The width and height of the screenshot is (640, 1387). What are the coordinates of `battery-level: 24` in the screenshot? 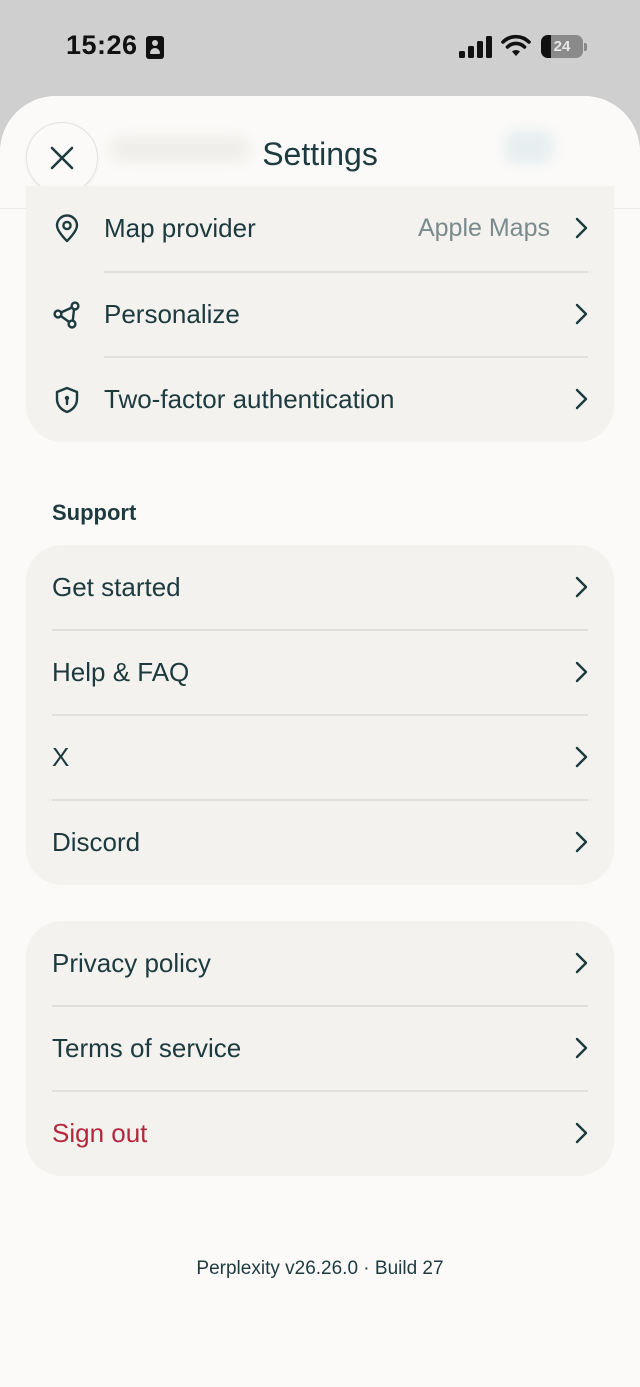 It's located at (562, 46).